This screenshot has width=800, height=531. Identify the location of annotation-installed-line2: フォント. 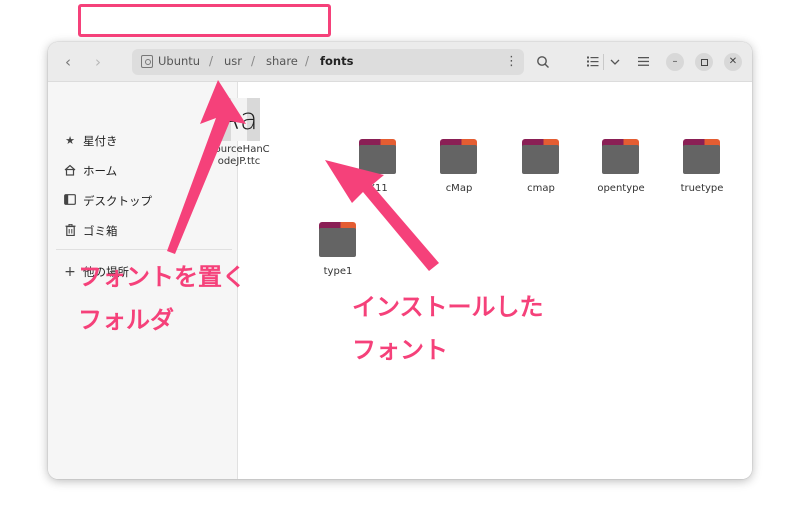
(400, 350).